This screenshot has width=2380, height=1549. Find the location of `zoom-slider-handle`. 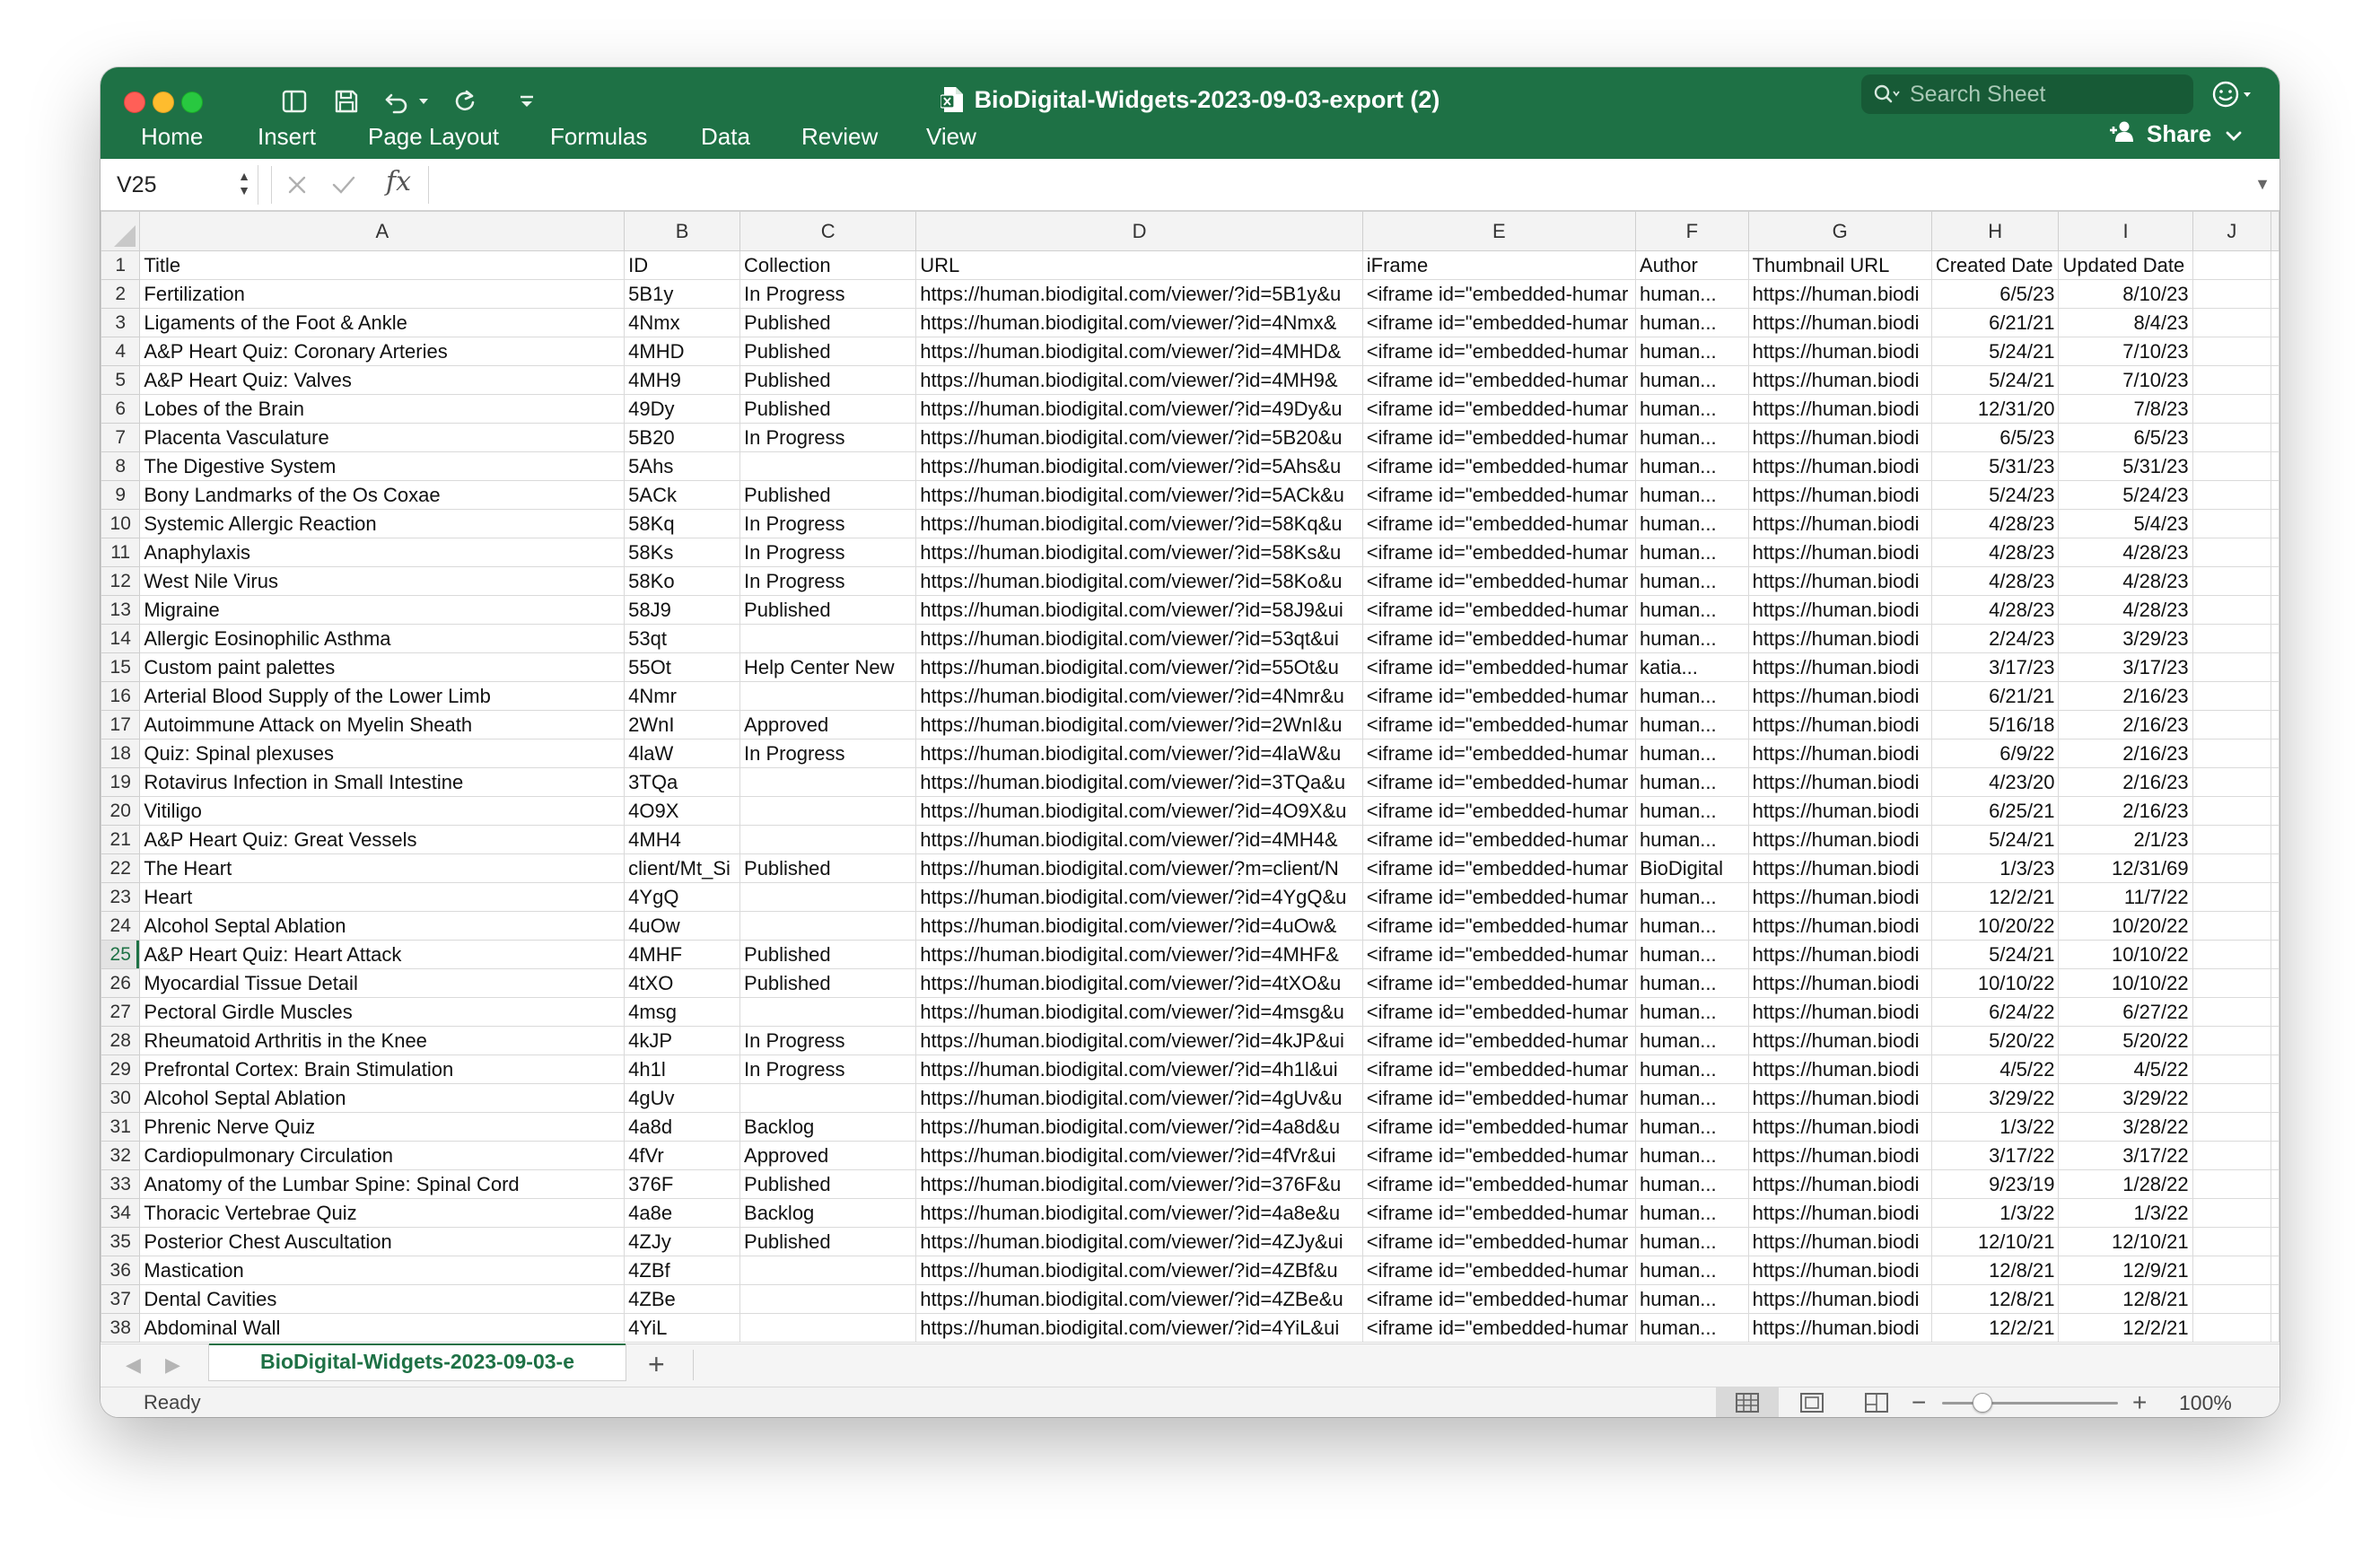

zoom-slider-handle is located at coordinates (1982, 1403).